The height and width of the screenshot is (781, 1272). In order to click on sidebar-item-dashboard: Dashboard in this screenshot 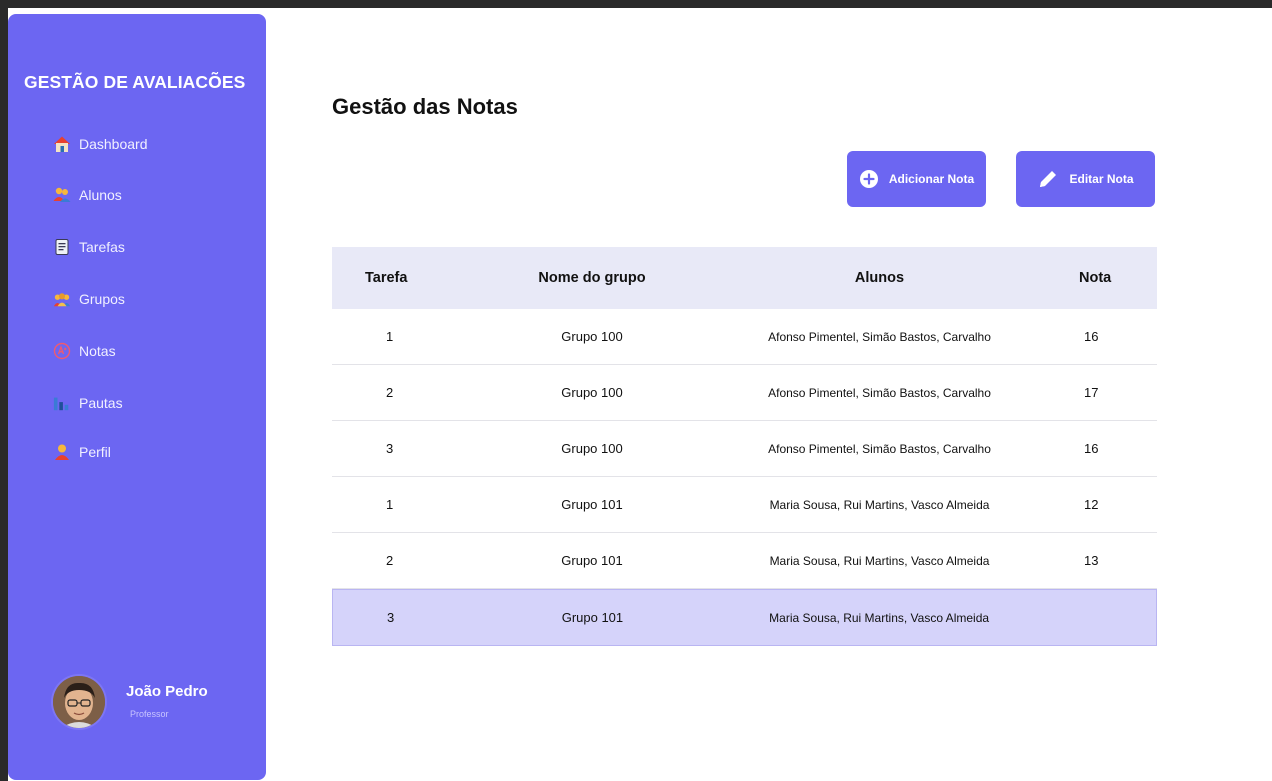, I will do `click(100, 144)`.